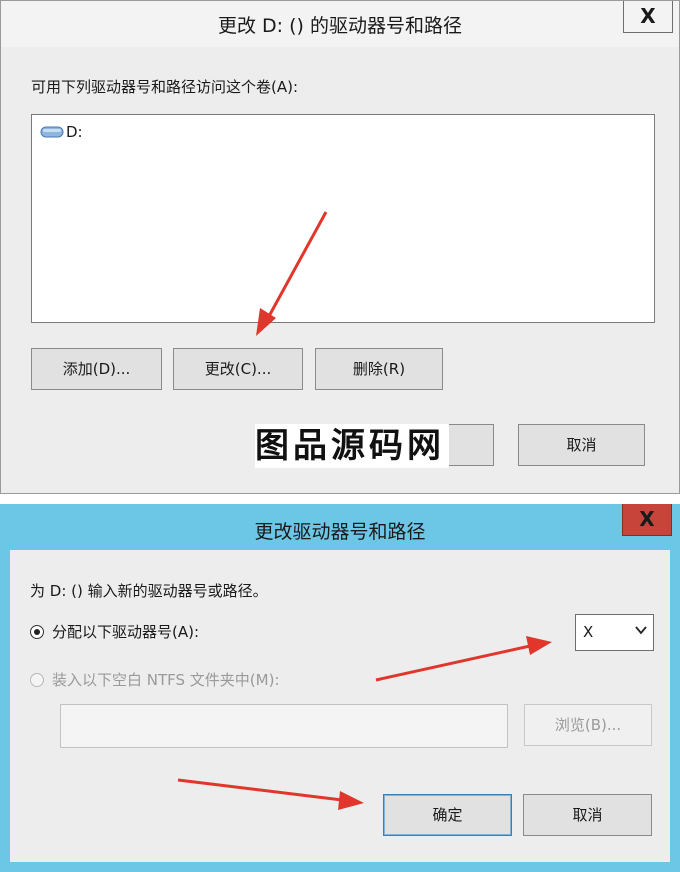  What do you see at coordinates (149, 591) in the screenshot?
I see `dialog-prompt: 为 D: () 输入新的驱动器号或路径。` at bounding box center [149, 591].